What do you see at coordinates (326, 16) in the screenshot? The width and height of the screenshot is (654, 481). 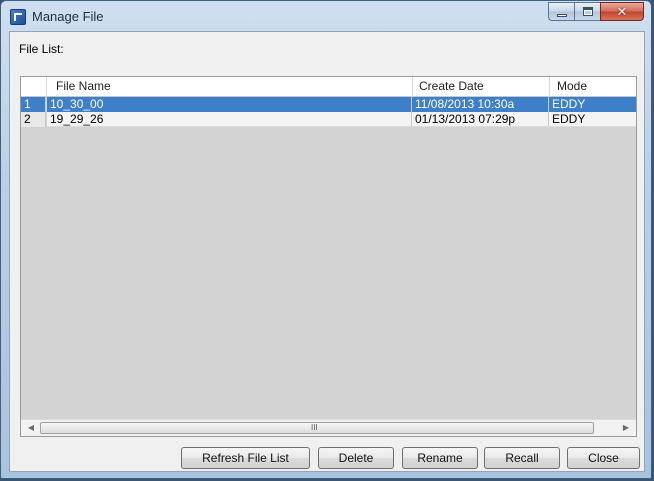 I see `title-bar: Manage File ✕` at bounding box center [326, 16].